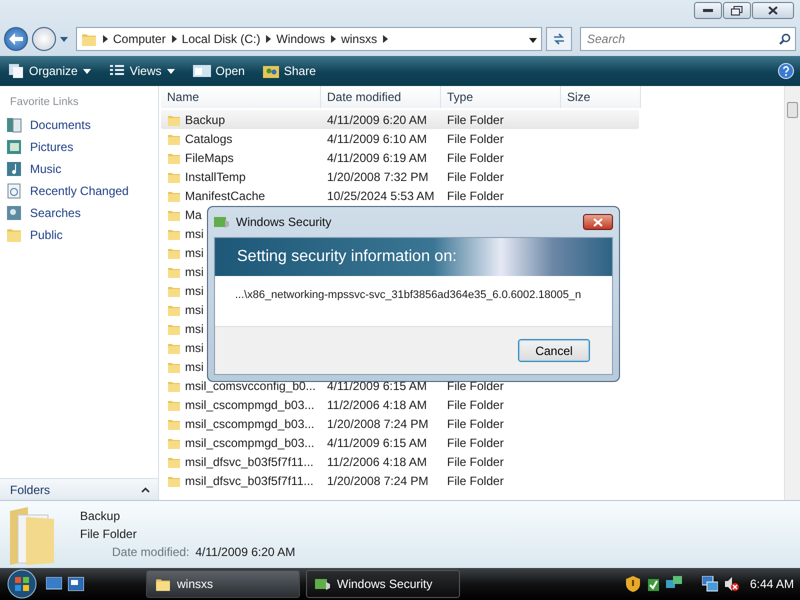 The width and height of the screenshot is (800, 600). What do you see at coordinates (377, 139) in the screenshot?
I see `date-cell-text: 4/11/2009 6:10 AM` at bounding box center [377, 139].